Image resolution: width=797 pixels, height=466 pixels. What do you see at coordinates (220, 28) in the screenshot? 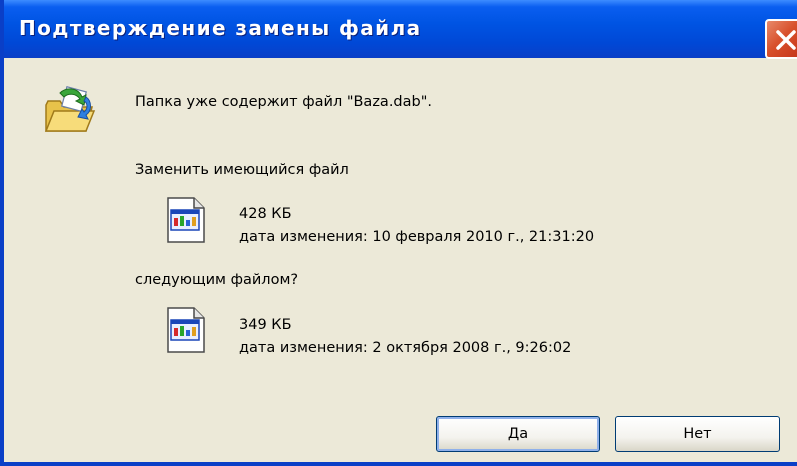
I see `dialog-title: Подтверждение замены файла` at bounding box center [220, 28].